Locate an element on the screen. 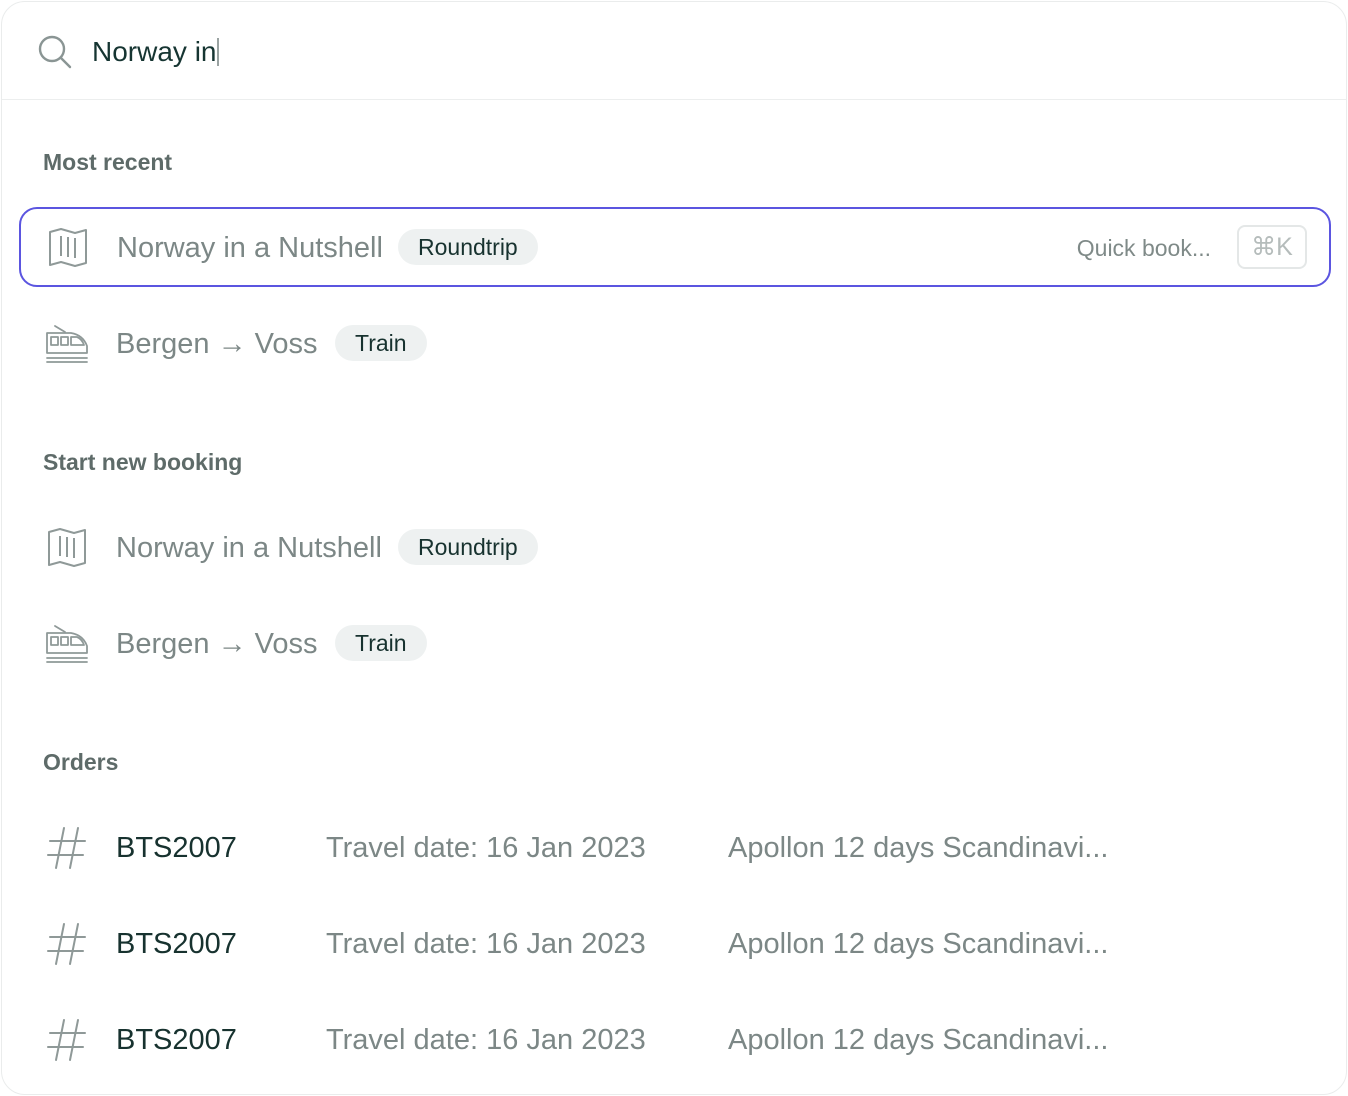 The height and width of the screenshot is (1096, 1348). search-input: Norway in is located at coordinates (156, 52).